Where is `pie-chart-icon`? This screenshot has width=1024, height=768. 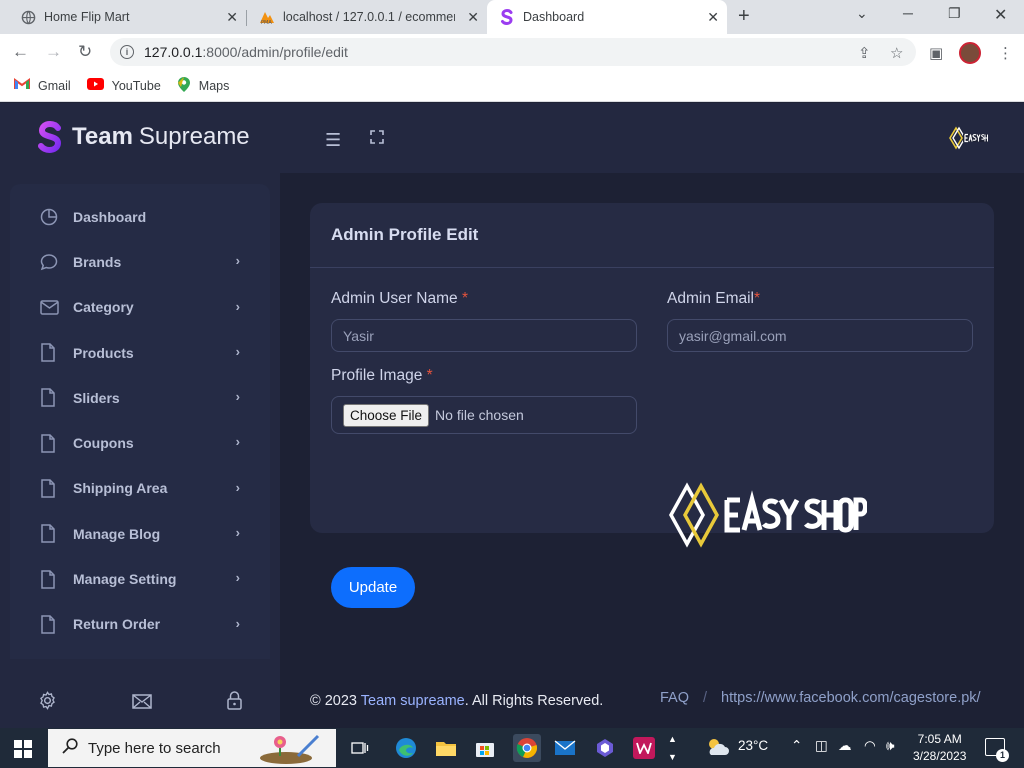
pie-chart-icon is located at coordinates (50, 217).